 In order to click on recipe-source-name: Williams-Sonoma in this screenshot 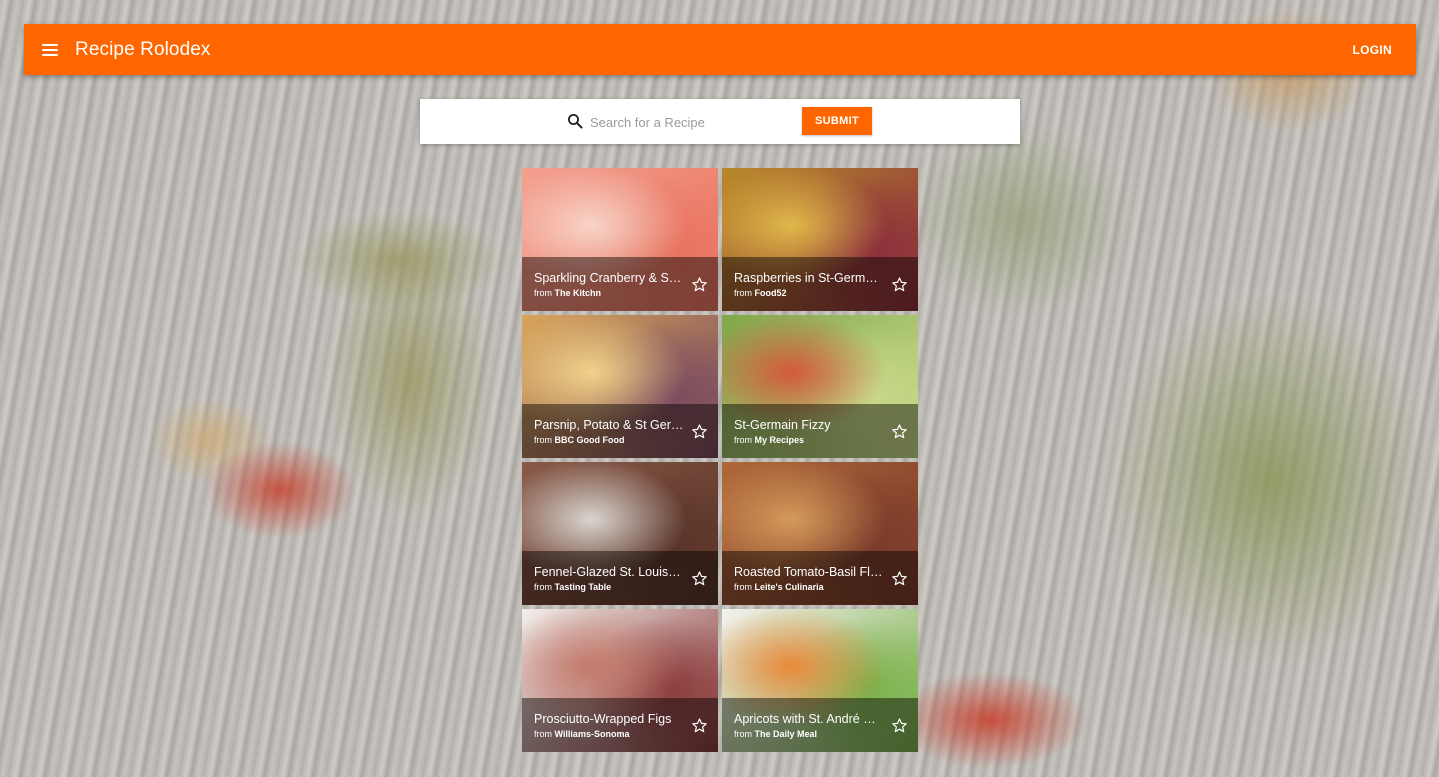, I will do `click(592, 734)`.